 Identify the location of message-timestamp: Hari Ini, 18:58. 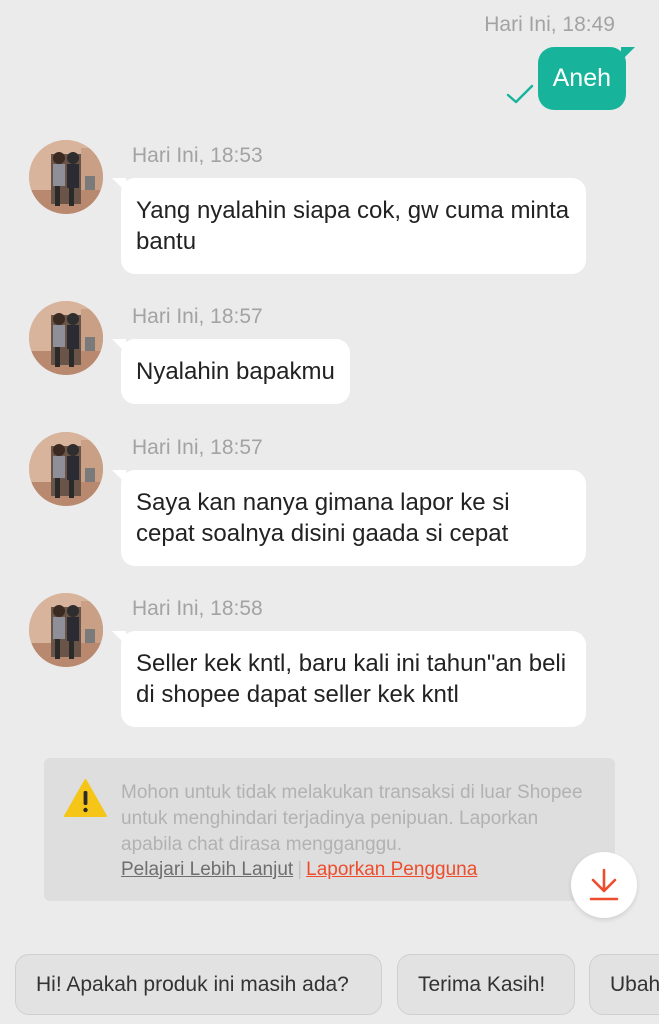
(197, 608).